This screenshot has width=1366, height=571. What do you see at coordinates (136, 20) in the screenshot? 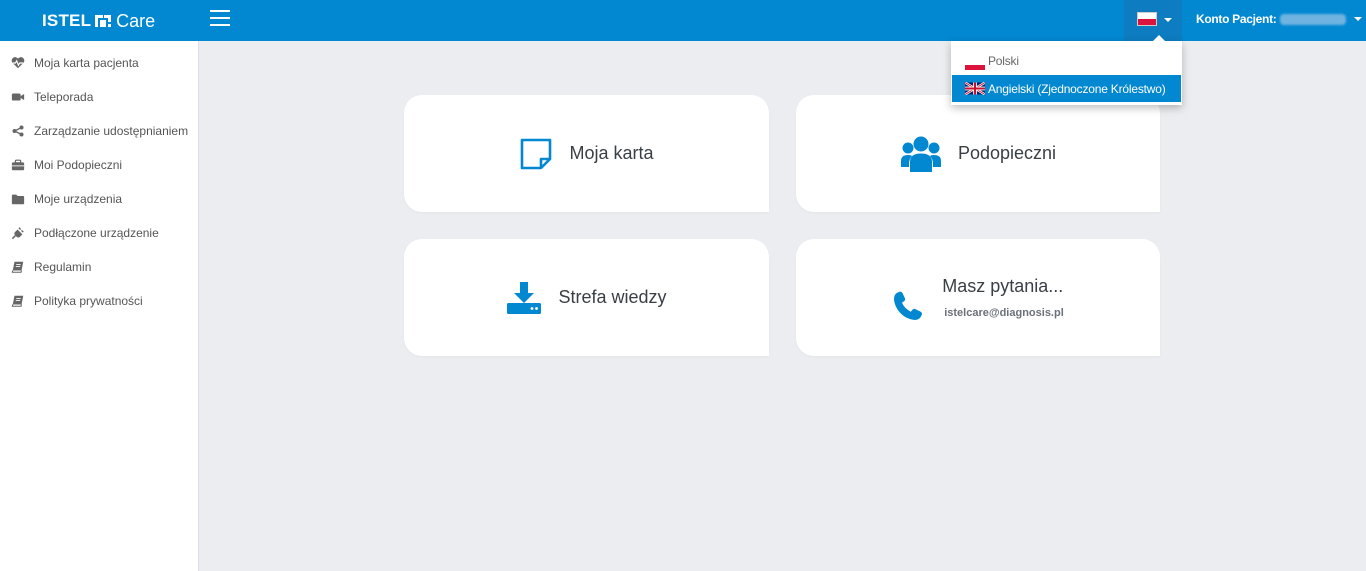
I see `logo-care: Care` at bounding box center [136, 20].